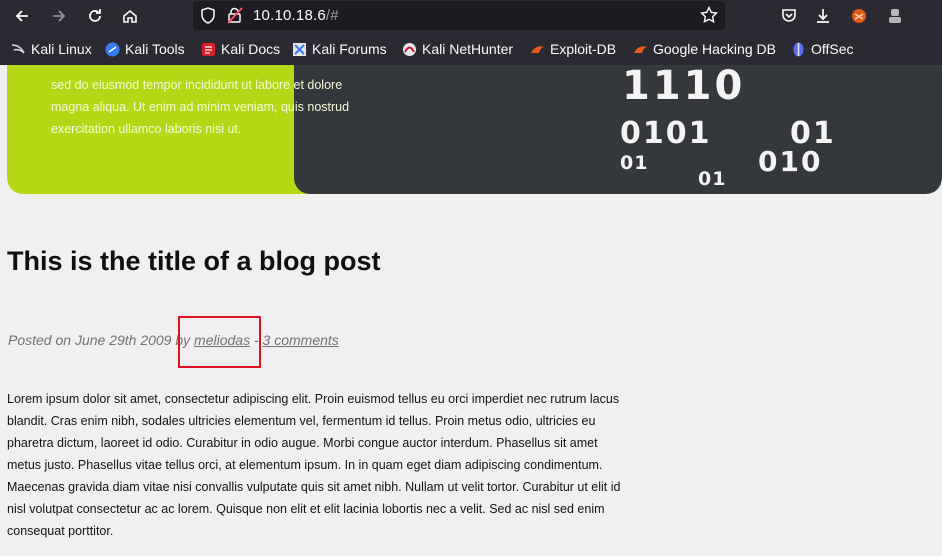  I want to click on post-title: This is the title of a blog post, so click(194, 261).